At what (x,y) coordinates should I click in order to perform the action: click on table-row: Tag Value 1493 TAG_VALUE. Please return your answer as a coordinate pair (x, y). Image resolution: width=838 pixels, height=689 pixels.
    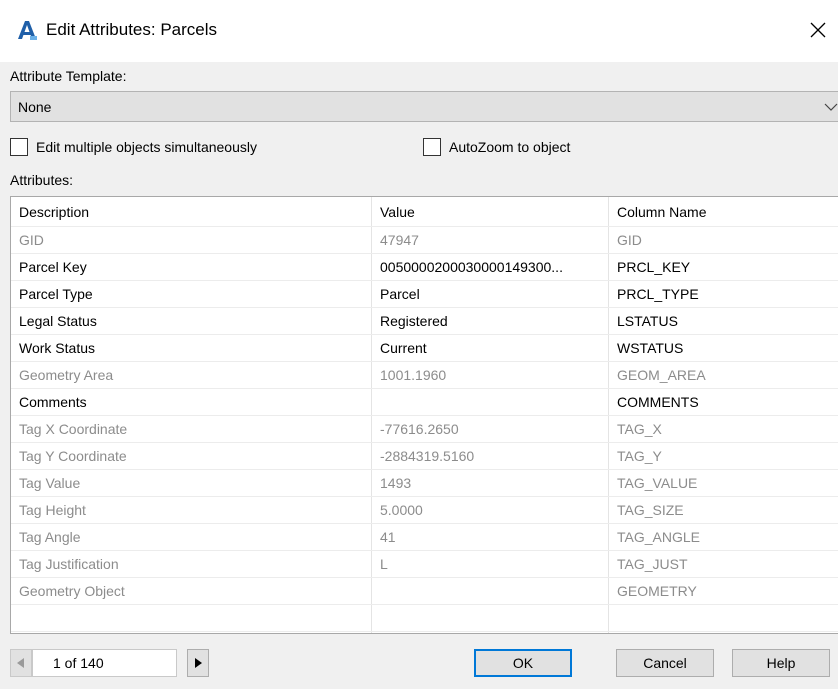
    Looking at the image, I should click on (424, 483).